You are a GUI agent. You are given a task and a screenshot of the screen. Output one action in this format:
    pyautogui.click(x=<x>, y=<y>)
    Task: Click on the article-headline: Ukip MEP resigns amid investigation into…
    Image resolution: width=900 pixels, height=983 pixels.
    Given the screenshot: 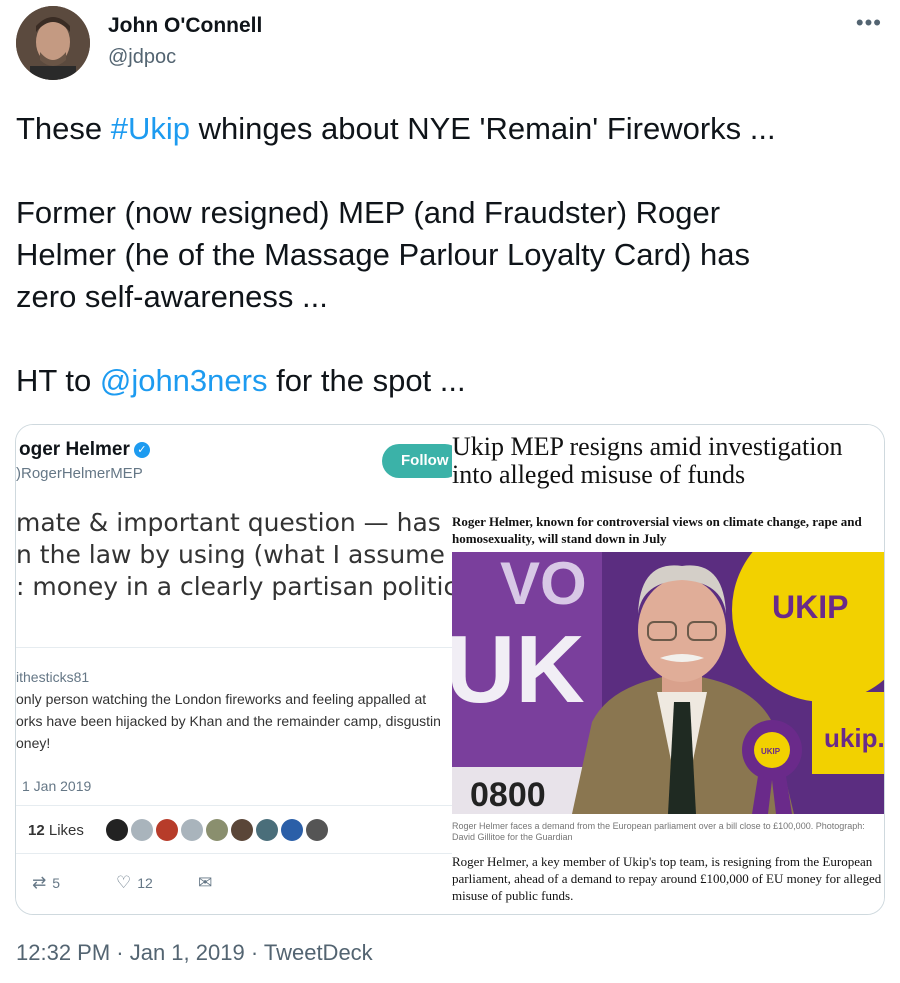 What is the action you would take?
    pyautogui.click(x=647, y=460)
    